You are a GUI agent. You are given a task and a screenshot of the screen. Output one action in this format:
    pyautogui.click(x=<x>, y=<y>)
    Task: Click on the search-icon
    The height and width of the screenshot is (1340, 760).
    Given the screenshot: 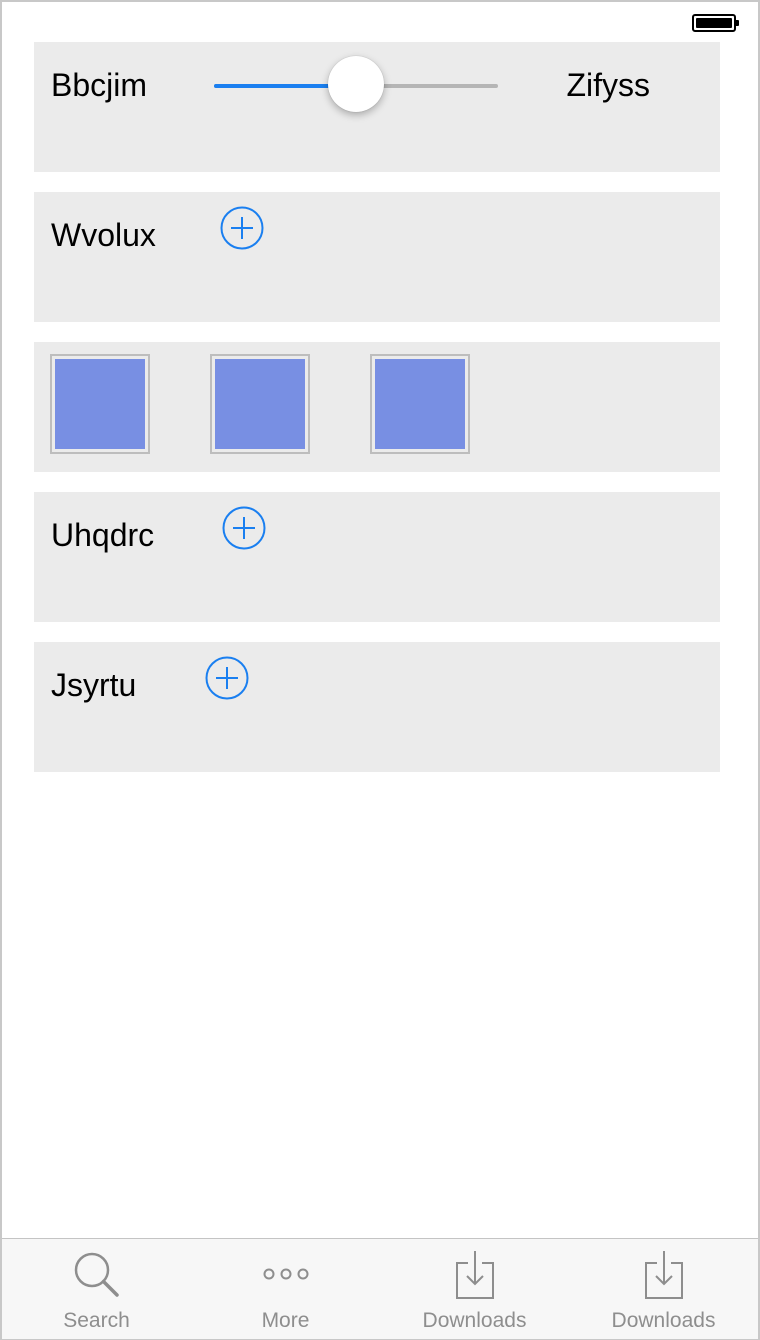 What is the action you would take?
    pyautogui.click(x=96, y=1274)
    